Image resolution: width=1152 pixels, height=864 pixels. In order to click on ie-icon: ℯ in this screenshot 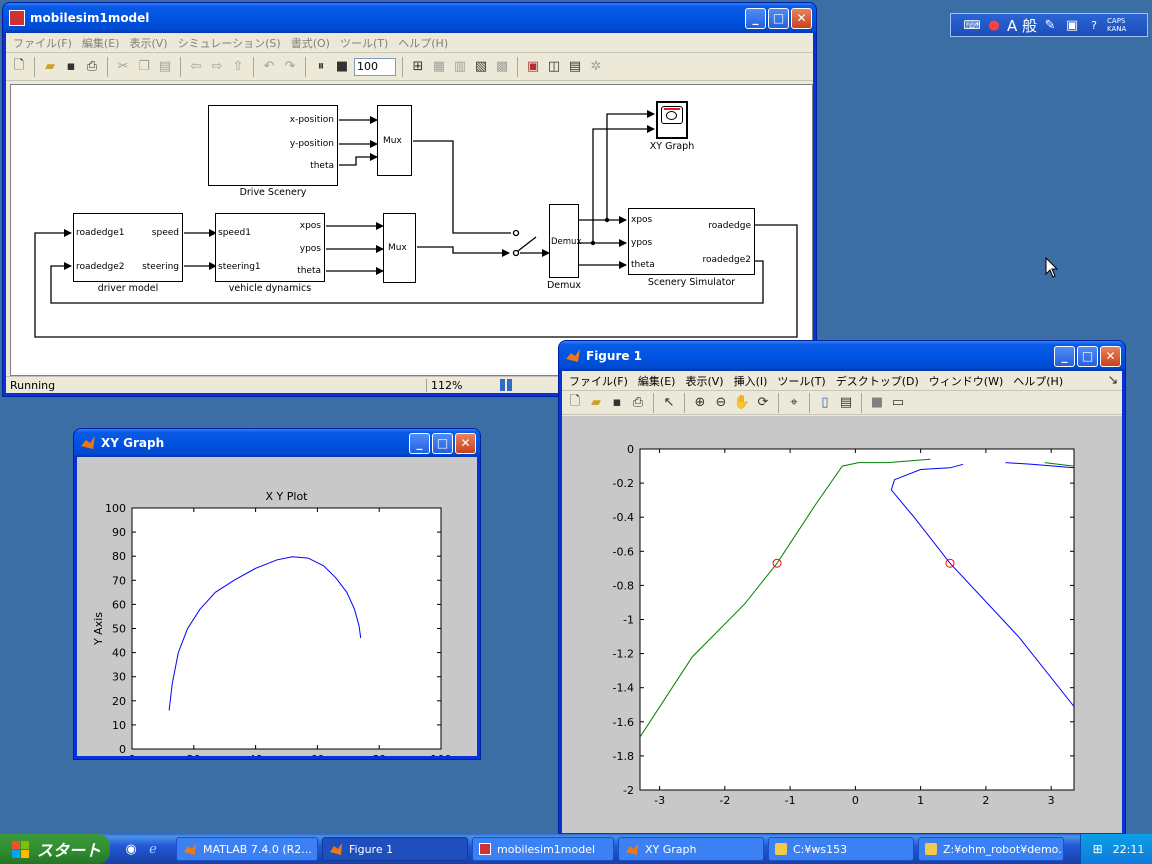, I will do `click(153, 849)`.